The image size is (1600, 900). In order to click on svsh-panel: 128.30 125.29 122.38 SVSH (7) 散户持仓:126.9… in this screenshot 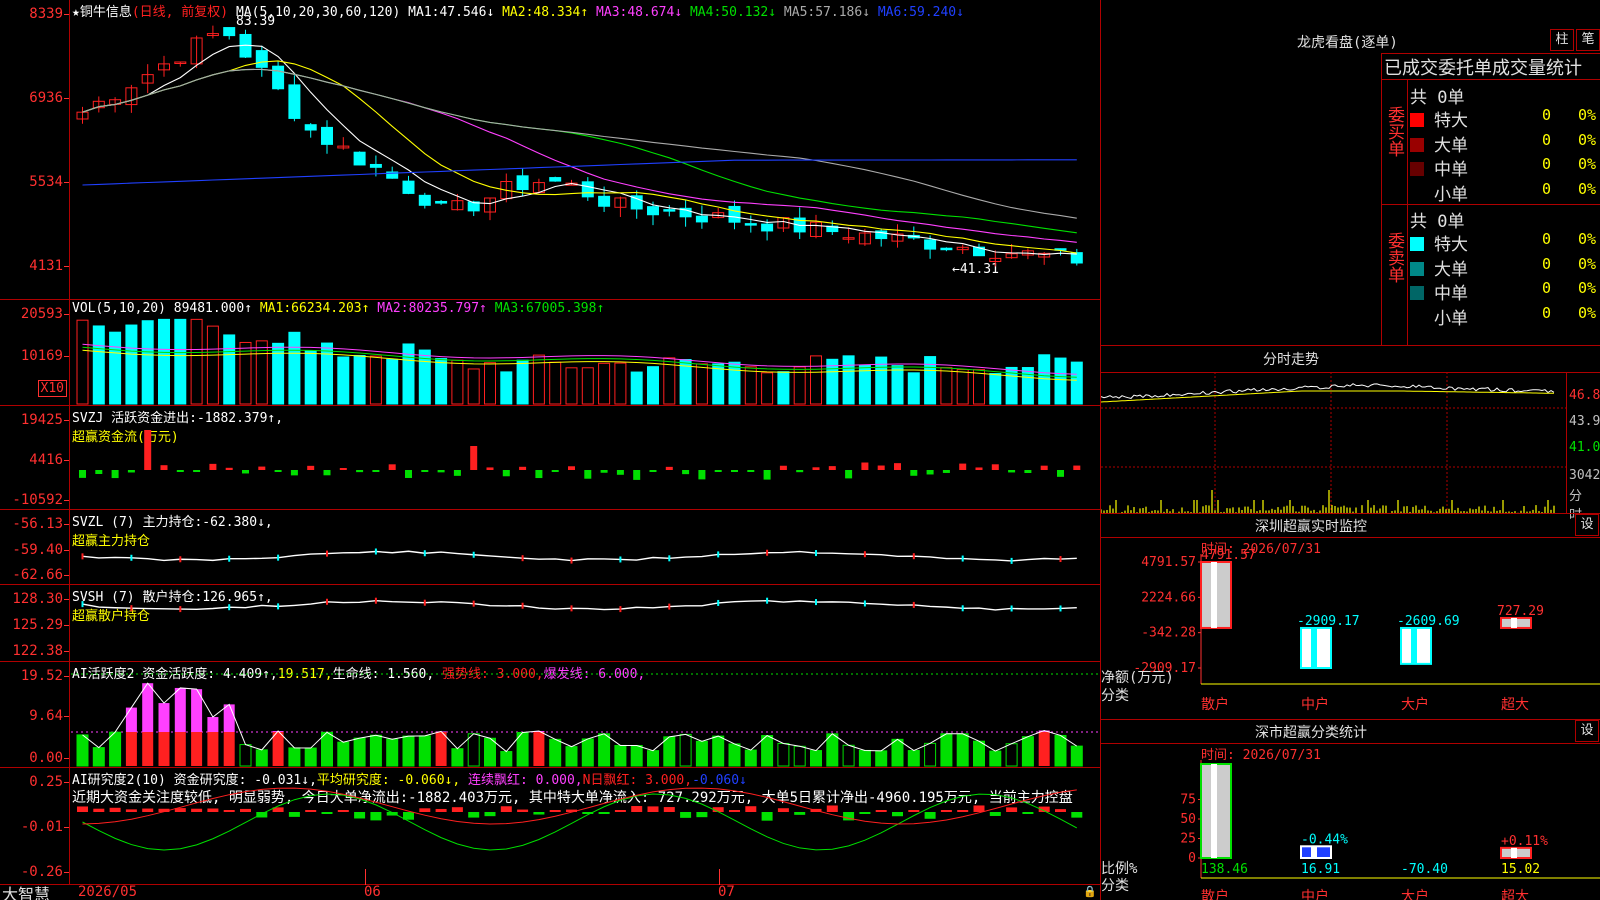, I will do `click(550, 623)`.